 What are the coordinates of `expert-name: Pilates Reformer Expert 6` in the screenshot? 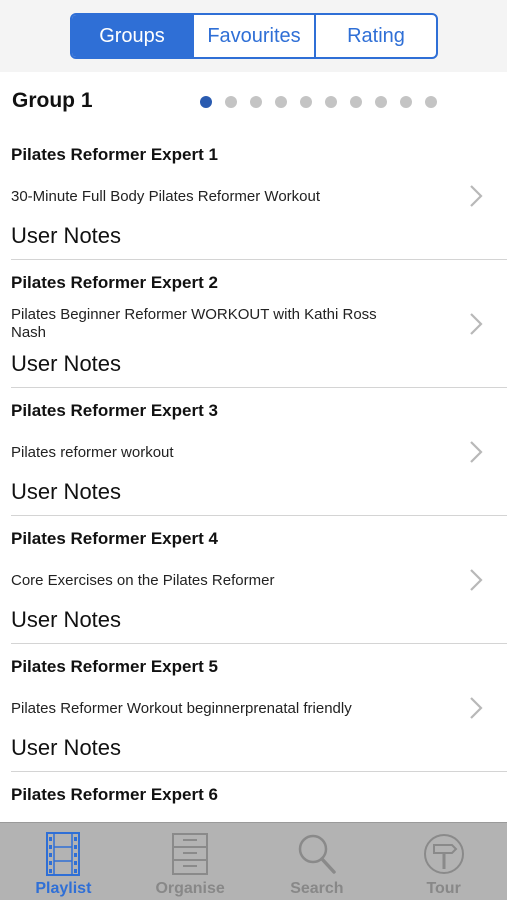 It's located at (114, 794).